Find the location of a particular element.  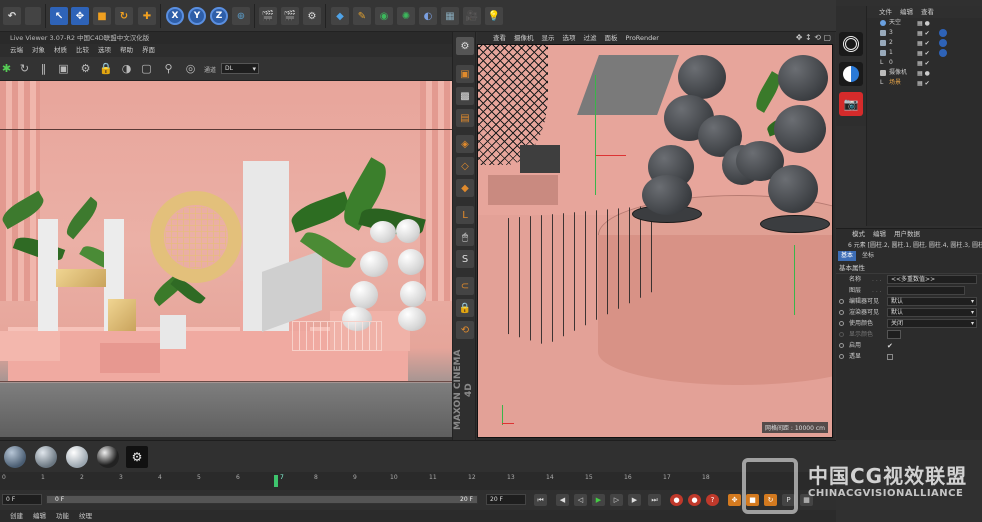

keyframe-selection-icon: ? is located at coordinates (712, 500).